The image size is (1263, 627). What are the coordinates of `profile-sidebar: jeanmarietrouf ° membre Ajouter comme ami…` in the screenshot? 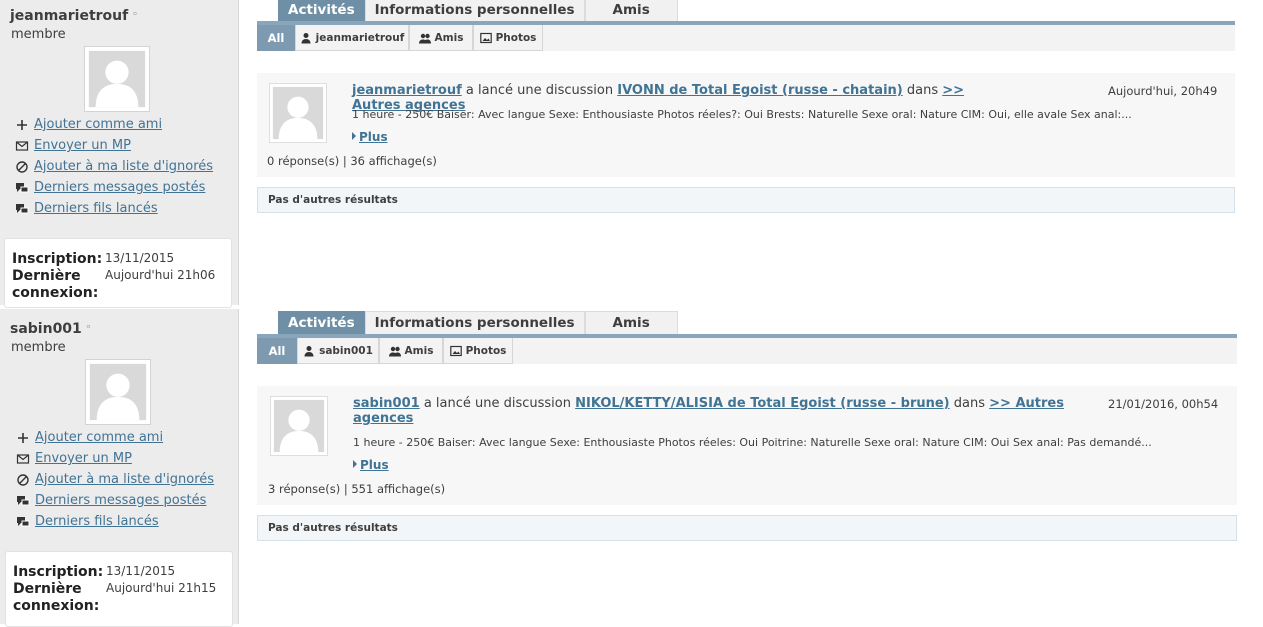 It's located at (119, 154).